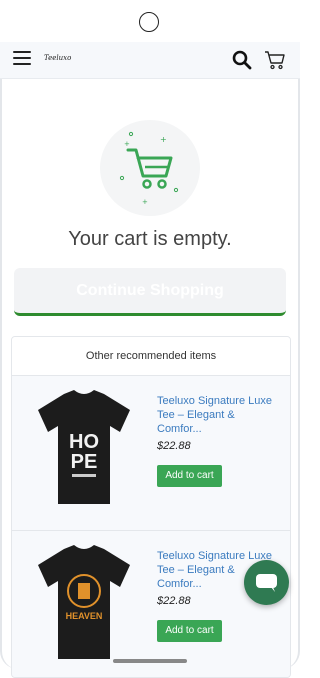 The height and width of the screenshot is (678, 320). Describe the element at coordinates (84, 462) in the screenshot. I see `shirt-print-text: PE` at that location.